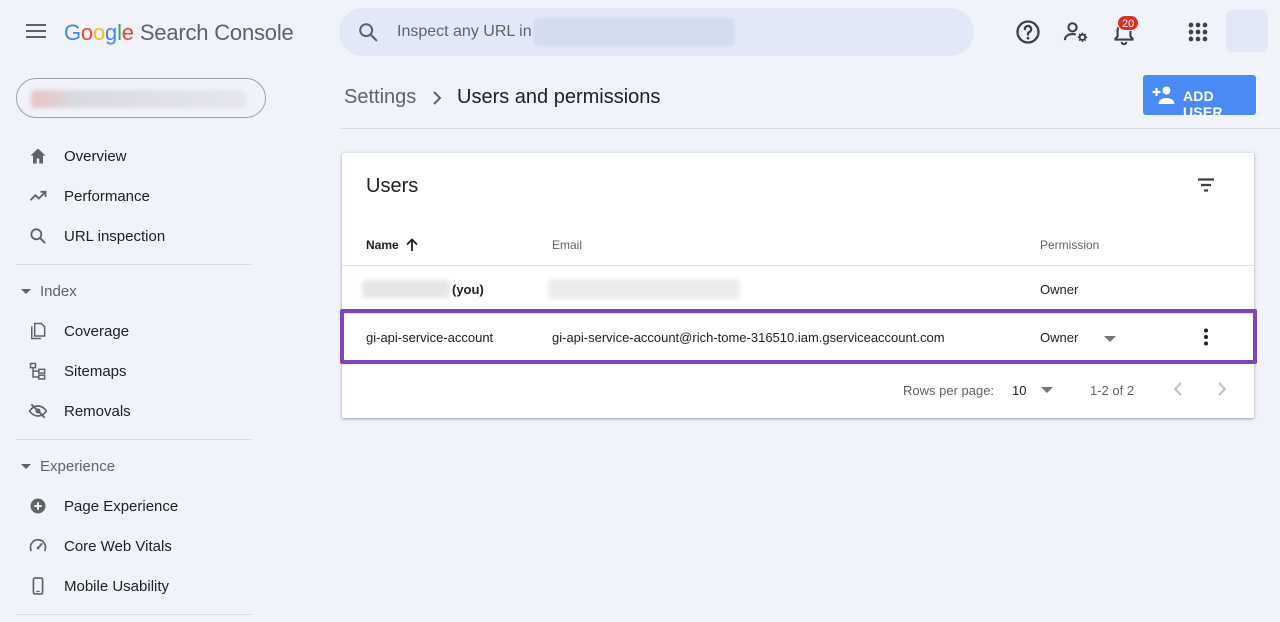 This screenshot has height=622, width=1280. Describe the element at coordinates (138, 99) in the screenshot. I see `redacted-property` at that location.